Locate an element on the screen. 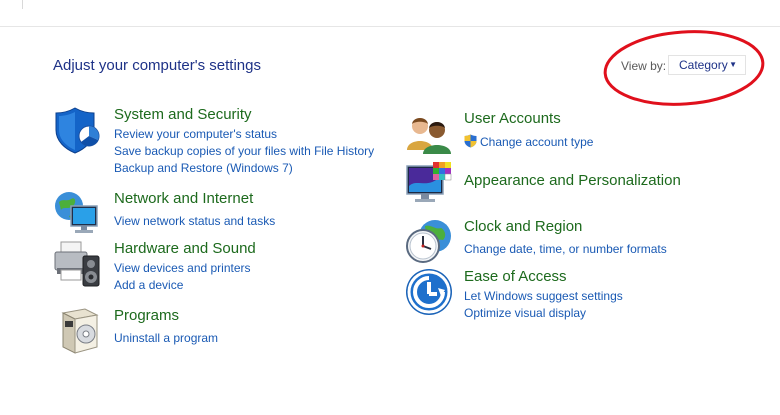 This screenshot has width=780, height=415. uac-shield-icon is located at coordinates (470, 141).